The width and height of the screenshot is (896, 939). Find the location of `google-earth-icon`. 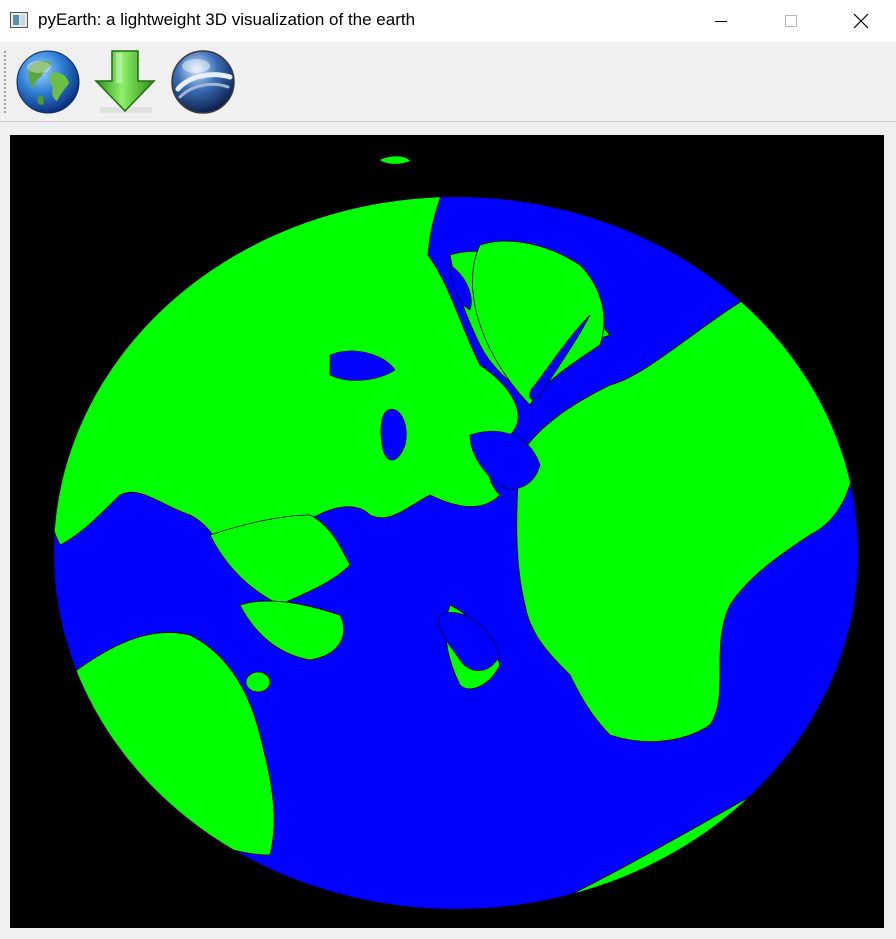

google-earth-icon is located at coordinates (203, 82).